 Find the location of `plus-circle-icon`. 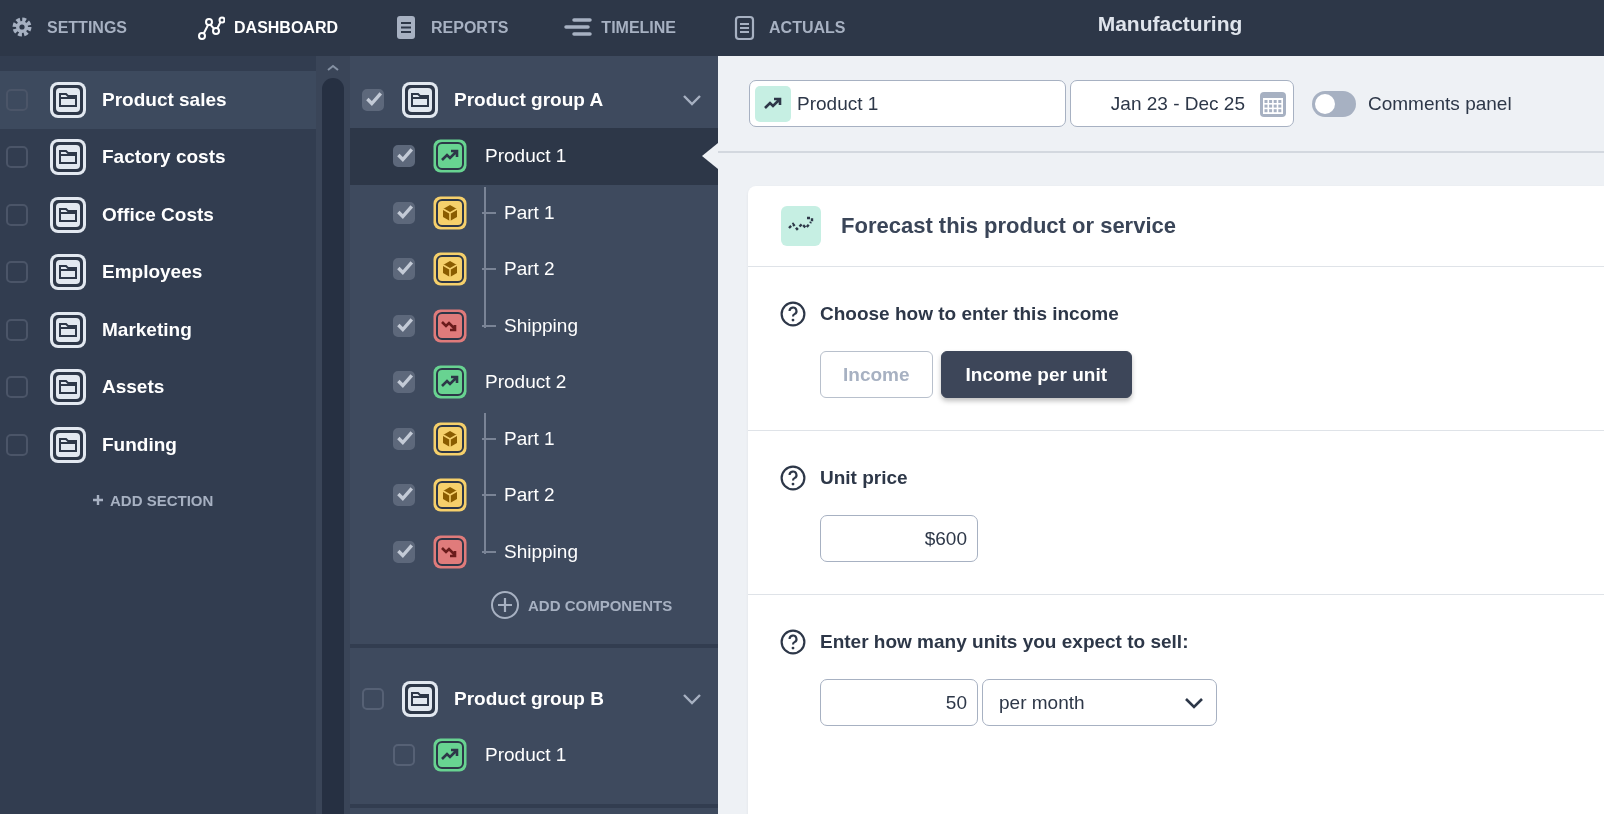

plus-circle-icon is located at coordinates (505, 605).